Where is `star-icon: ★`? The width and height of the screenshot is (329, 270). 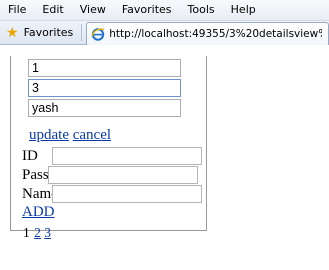
star-icon: ★ is located at coordinates (12, 32).